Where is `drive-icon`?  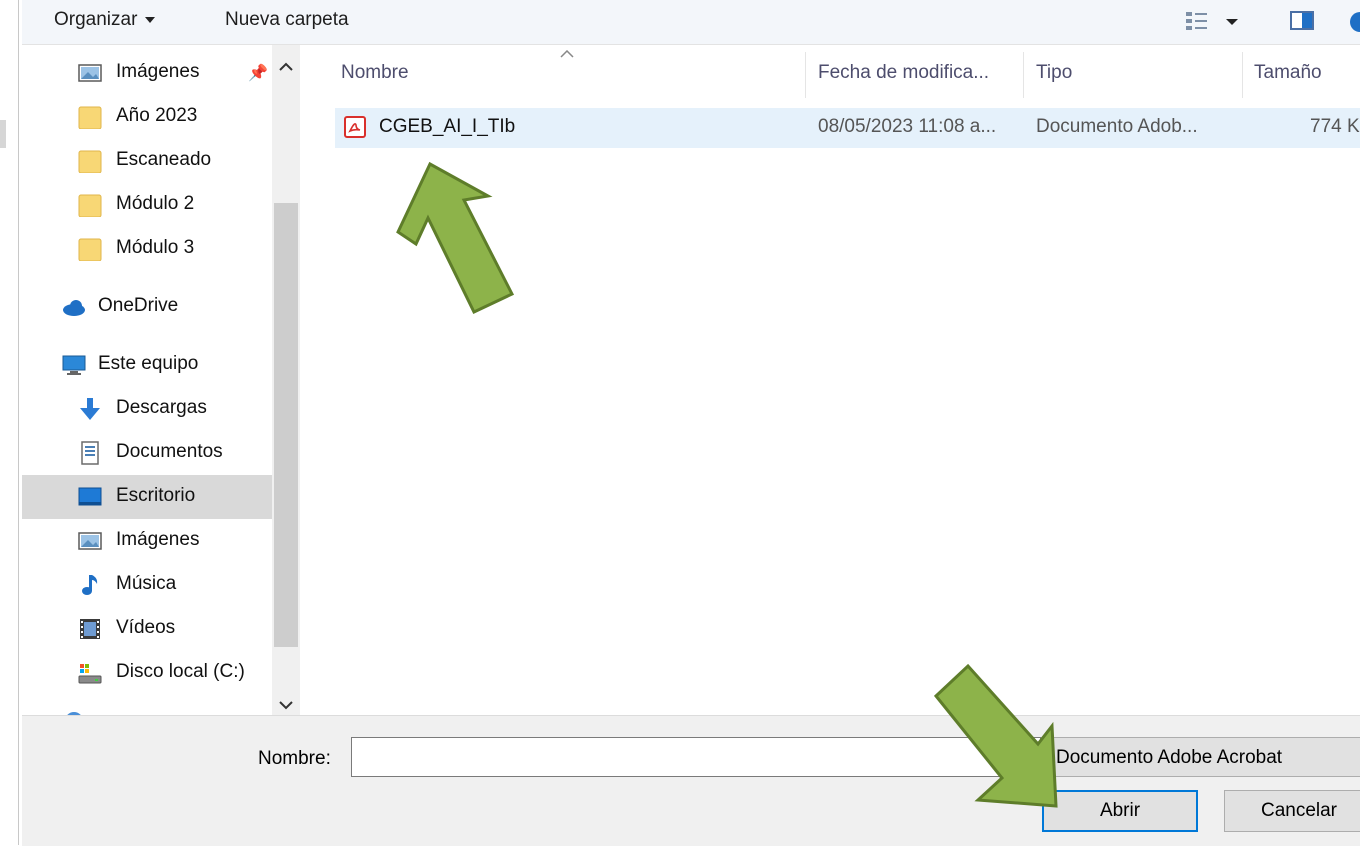
drive-icon is located at coordinates (90, 674).